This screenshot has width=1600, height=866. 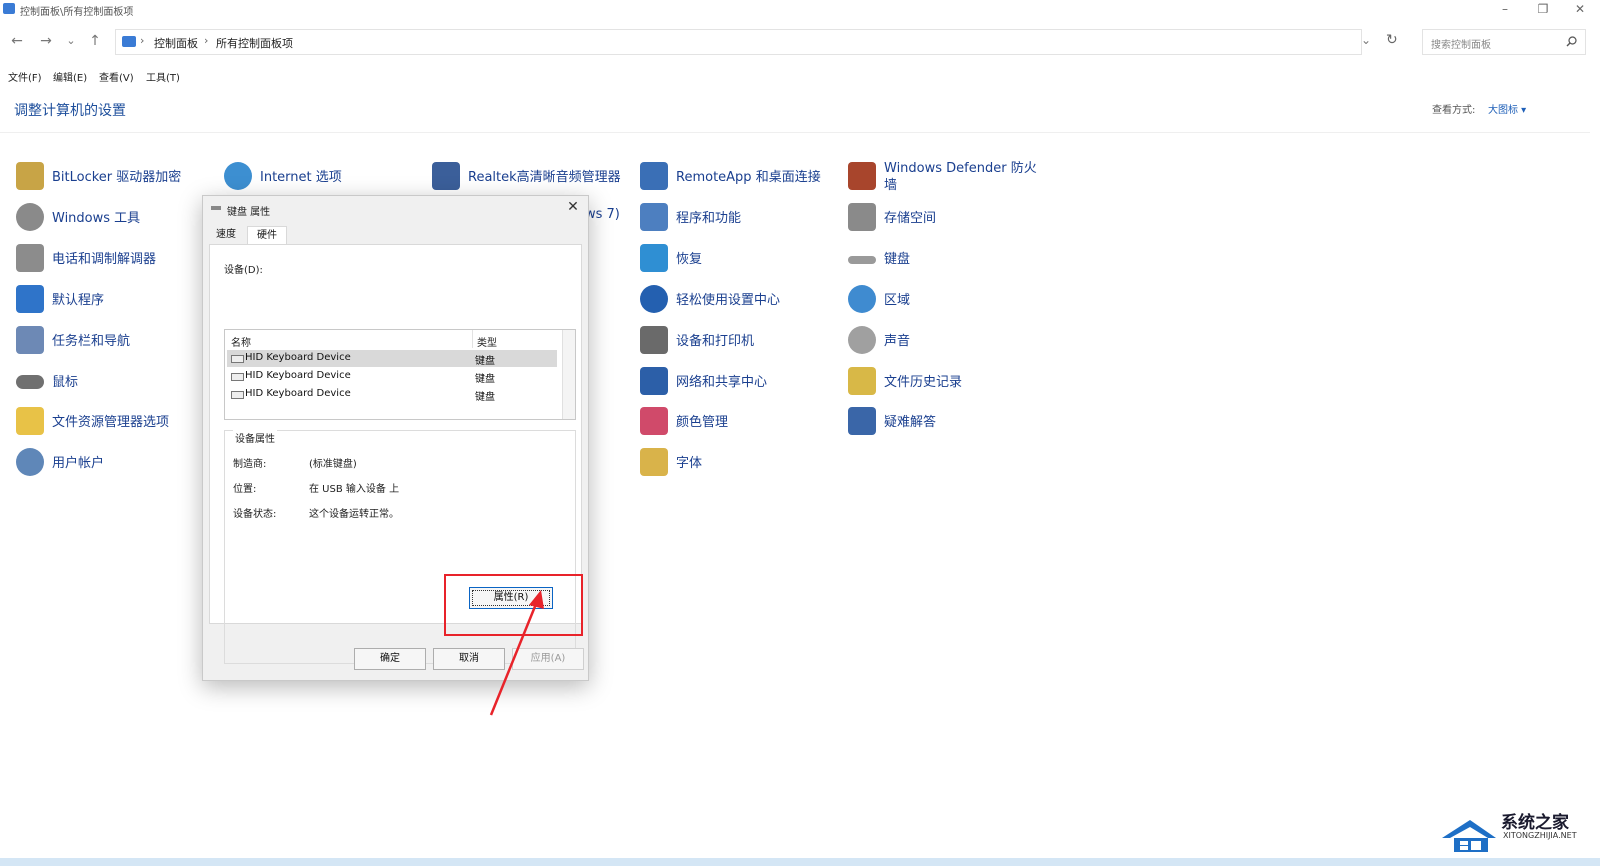 What do you see at coordinates (255, 514) in the screenshot?
I see `device-status-label: 设备状态:` at bounding box center [255, 514].